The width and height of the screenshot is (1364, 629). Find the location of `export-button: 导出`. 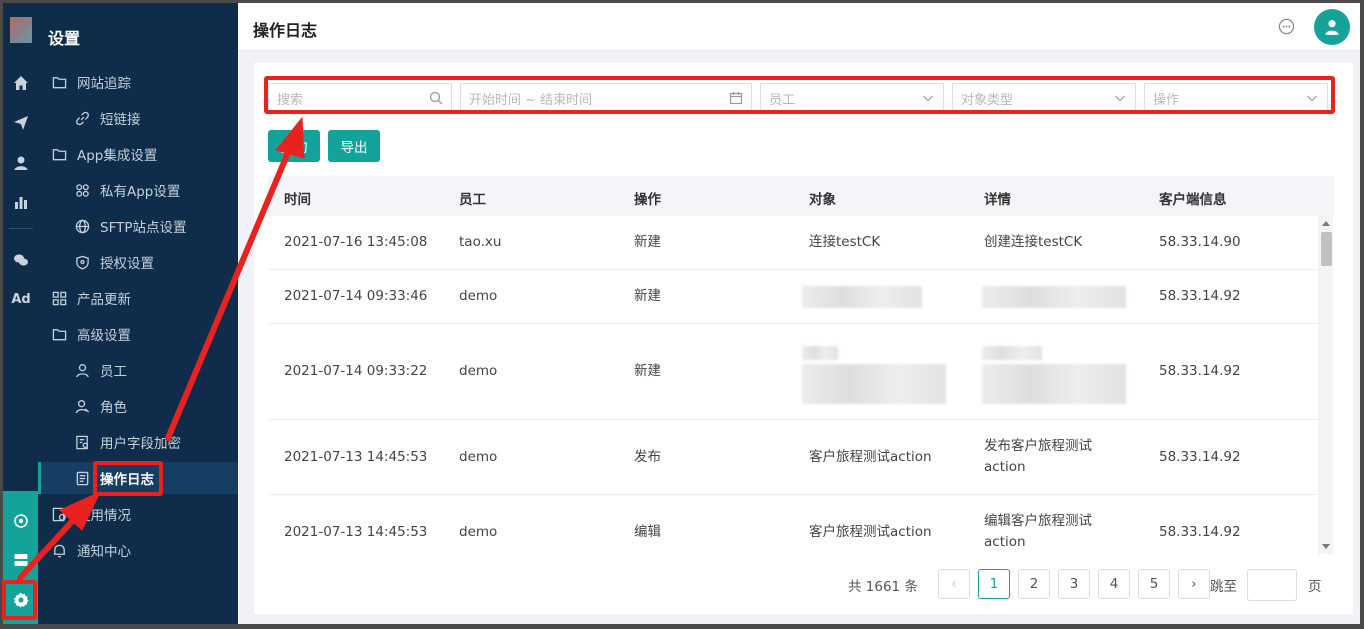

export-button: 导出 is located at coordinates (354, 146).